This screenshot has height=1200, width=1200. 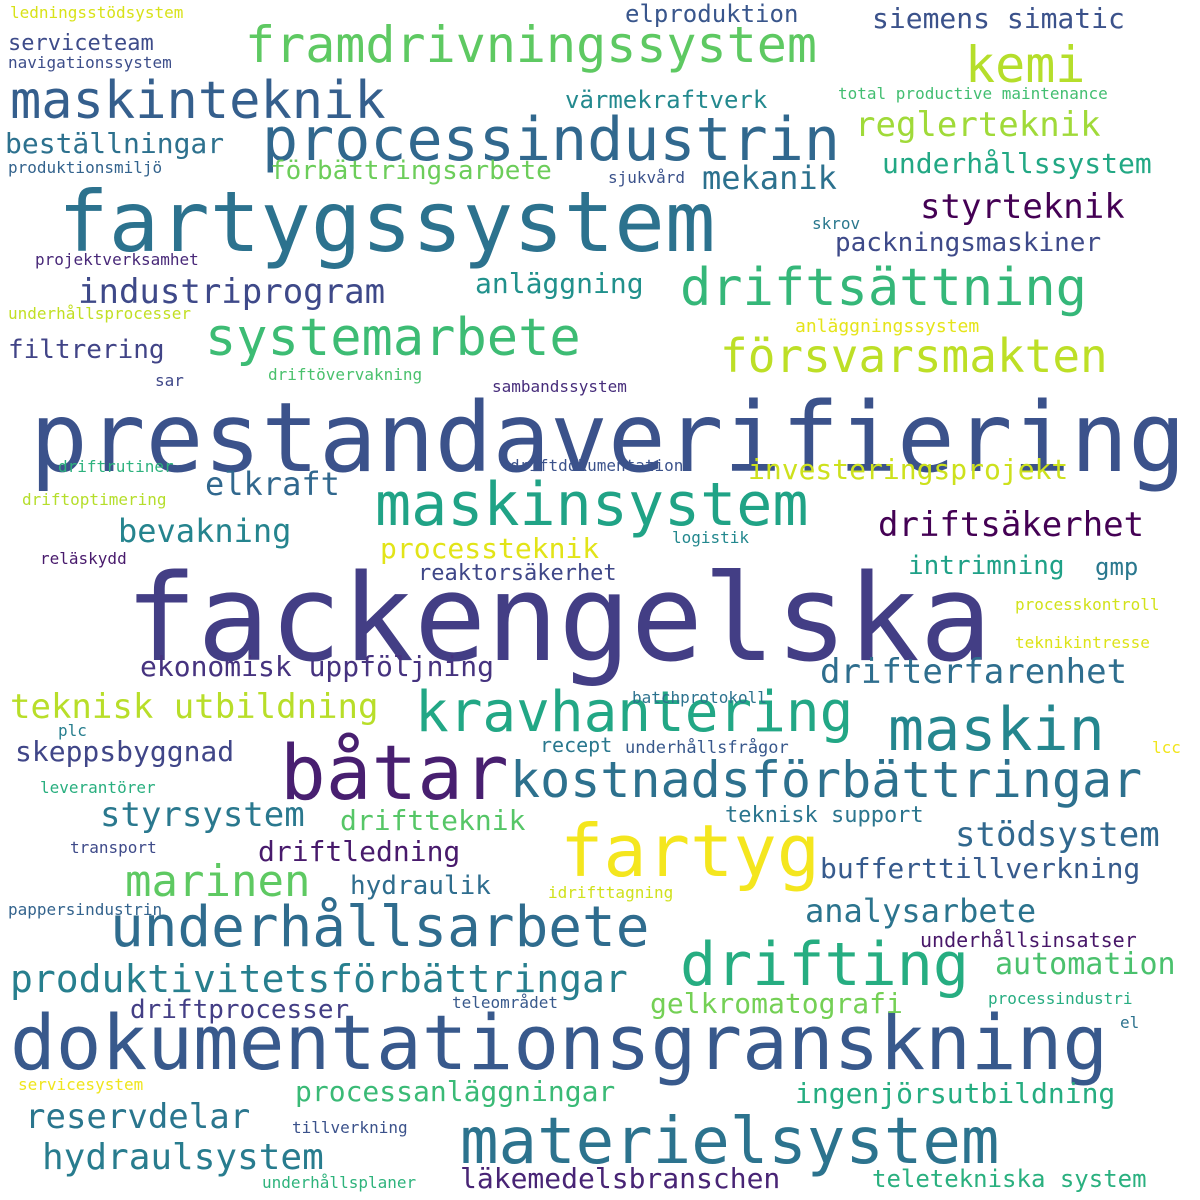 I want to click on word: batchprotokoll, so click(x=699, y=697).